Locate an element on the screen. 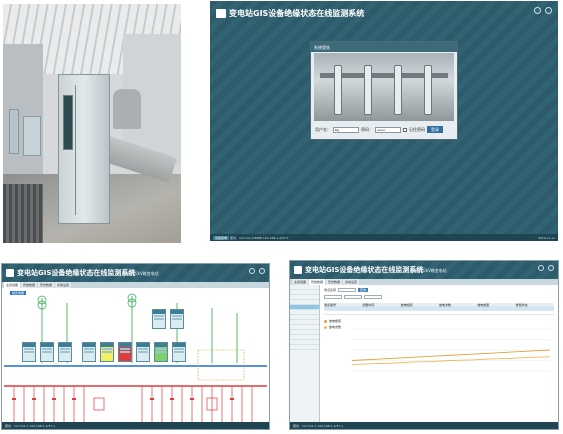 This screenshot has height=434, width=563. column-header: 测点编号 is located at coordinates (330, 305).